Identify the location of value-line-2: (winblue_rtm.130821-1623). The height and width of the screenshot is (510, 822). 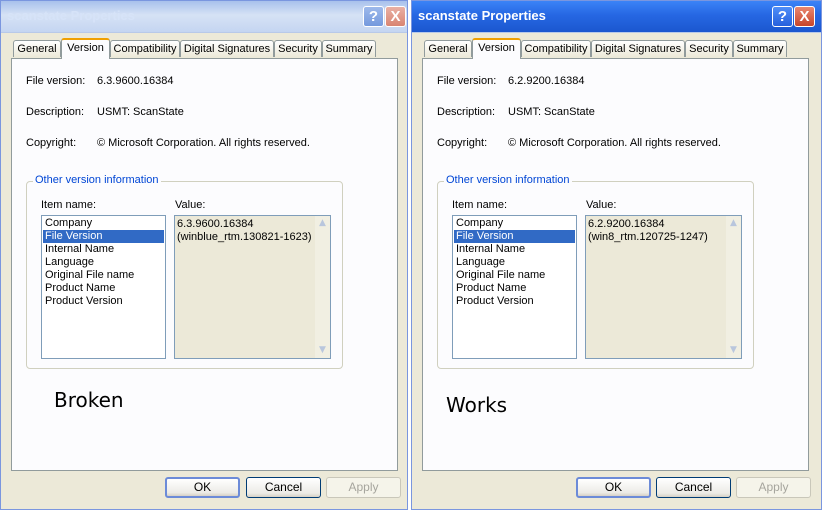
(244, 237).